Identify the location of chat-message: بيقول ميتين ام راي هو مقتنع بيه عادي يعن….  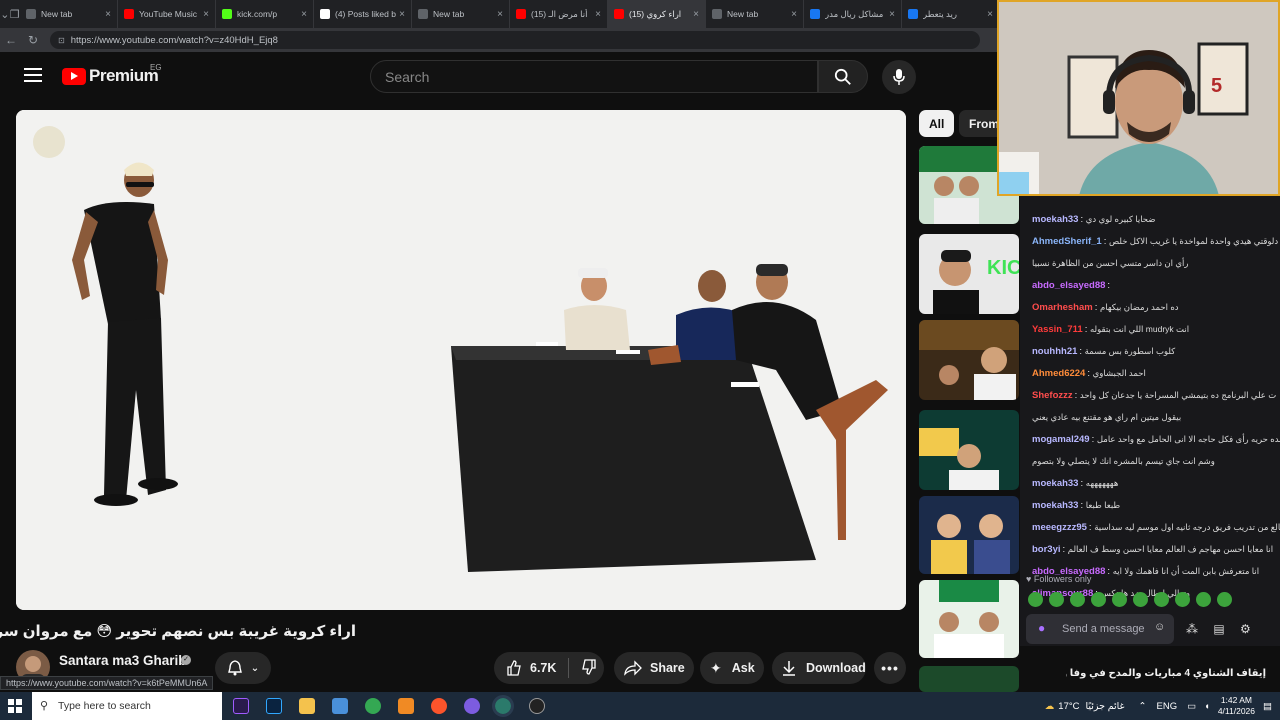
(1156, 417).